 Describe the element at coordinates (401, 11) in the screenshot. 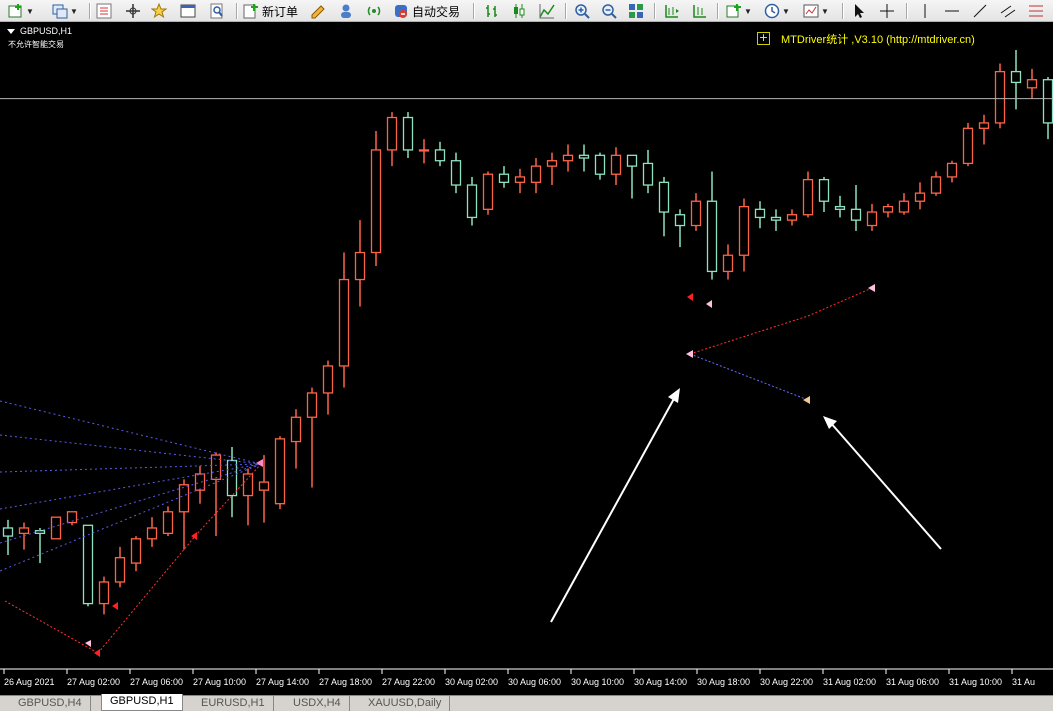

I see `autotrading-icon` at that location.